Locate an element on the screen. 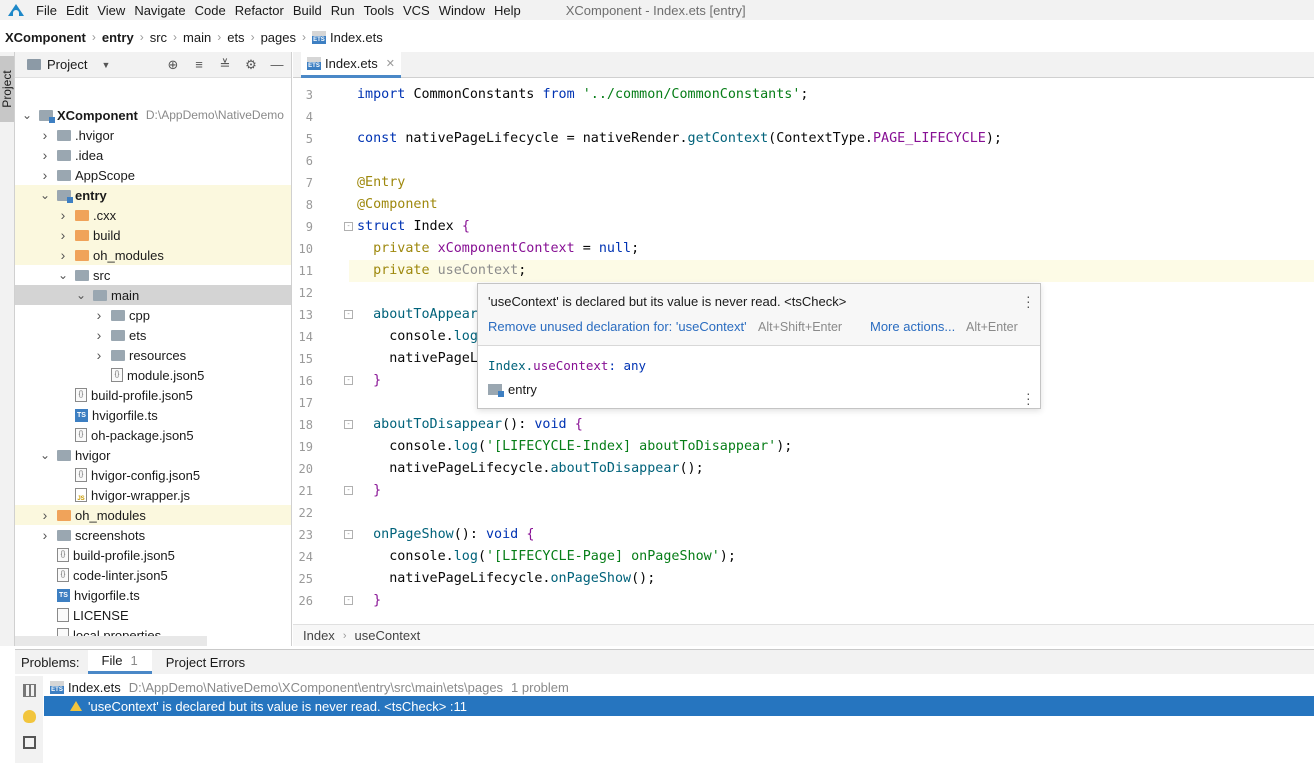  tree-item: {} module.json5 is located at coordinates (153, 375).